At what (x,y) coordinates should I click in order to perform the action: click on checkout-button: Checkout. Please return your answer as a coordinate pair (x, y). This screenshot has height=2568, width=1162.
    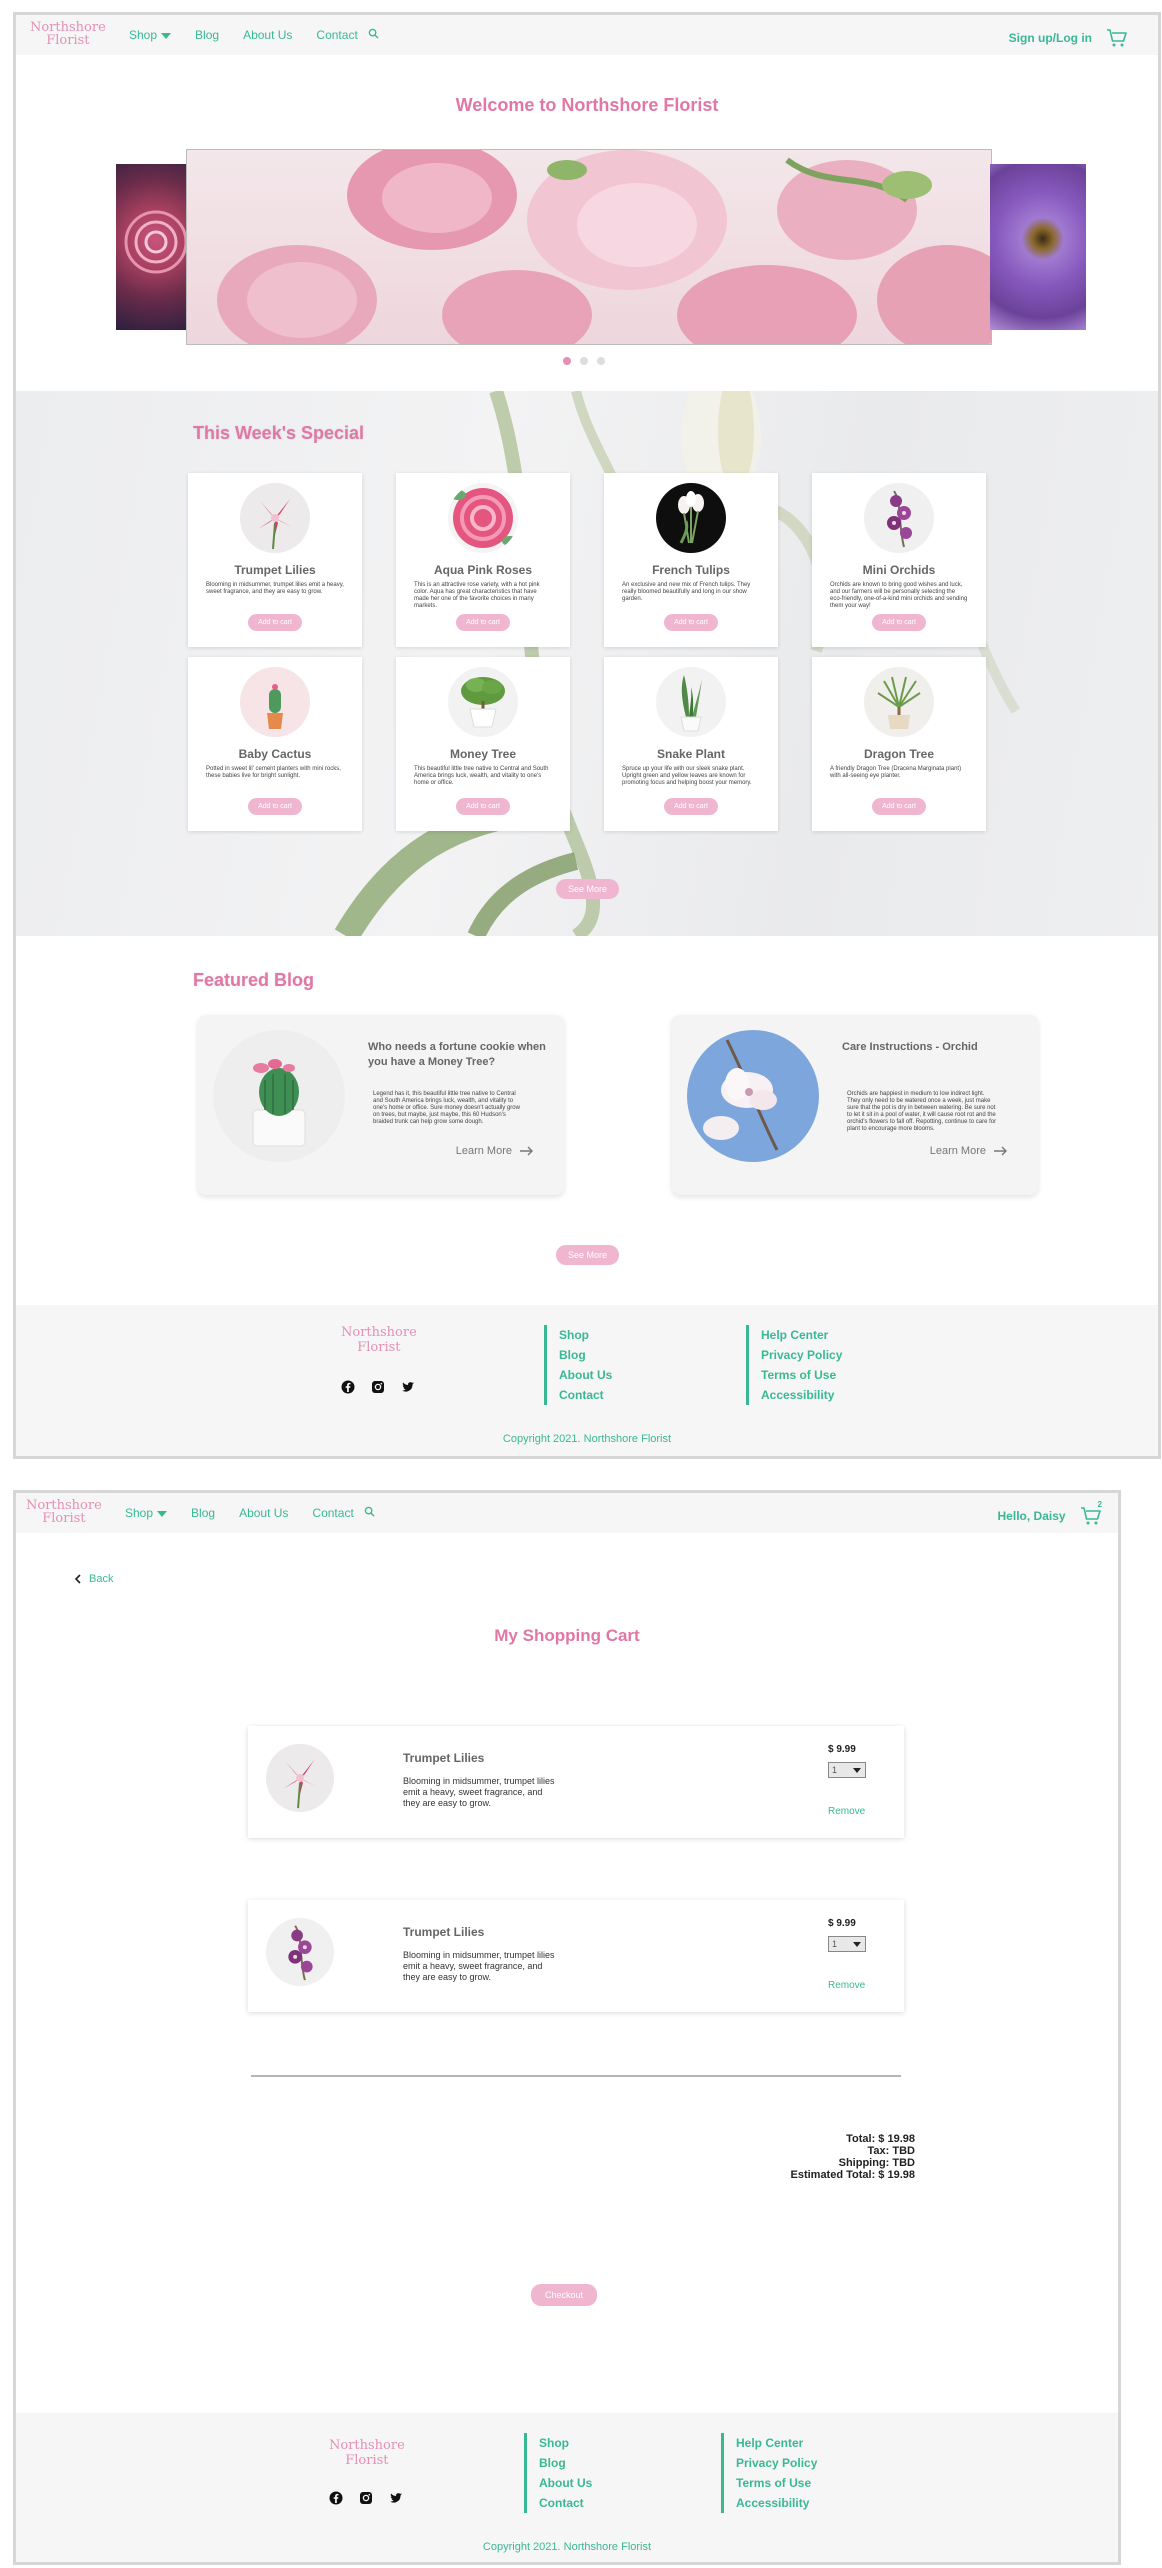
    Looking at the image, I should click on (564, 2295).